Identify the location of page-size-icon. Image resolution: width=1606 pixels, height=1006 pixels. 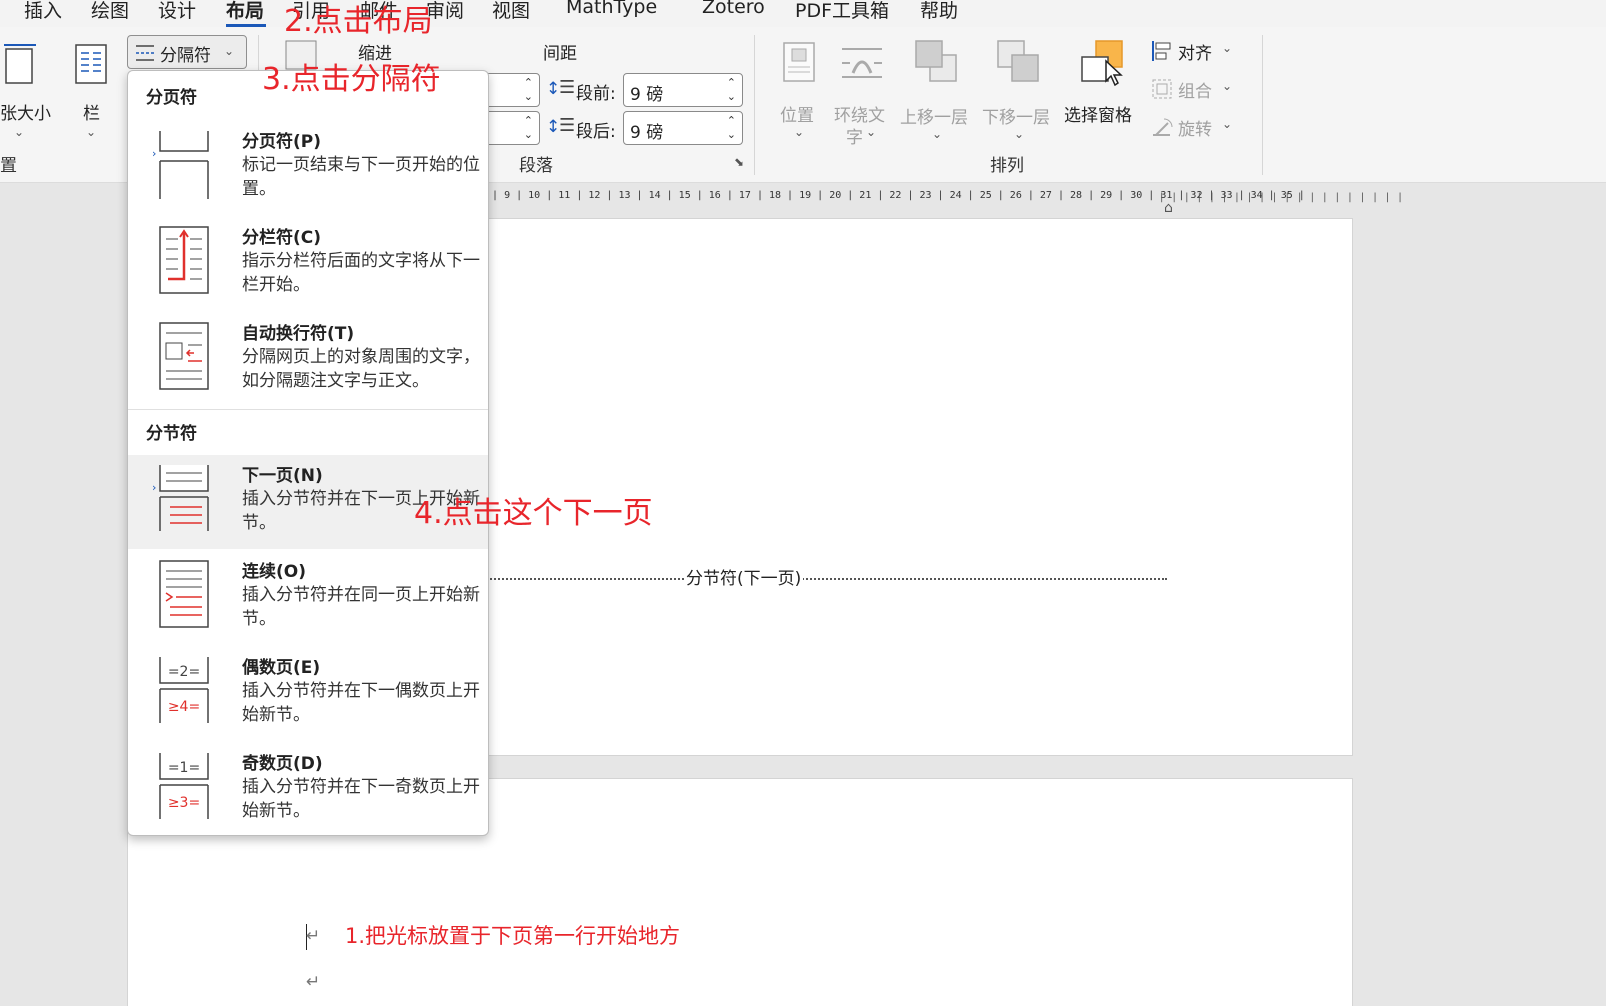
(20, 64).